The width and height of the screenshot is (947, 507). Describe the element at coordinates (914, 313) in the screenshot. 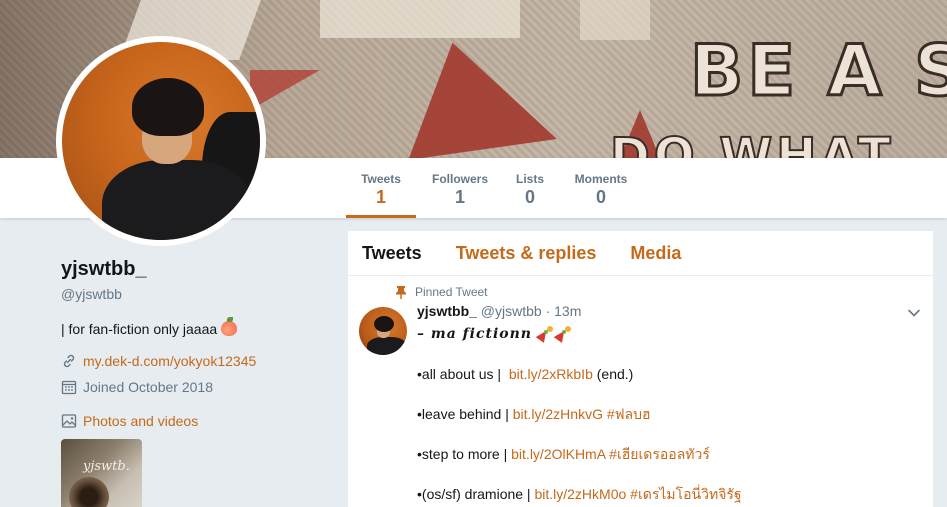

I see `chevron-down-icon` at that location.